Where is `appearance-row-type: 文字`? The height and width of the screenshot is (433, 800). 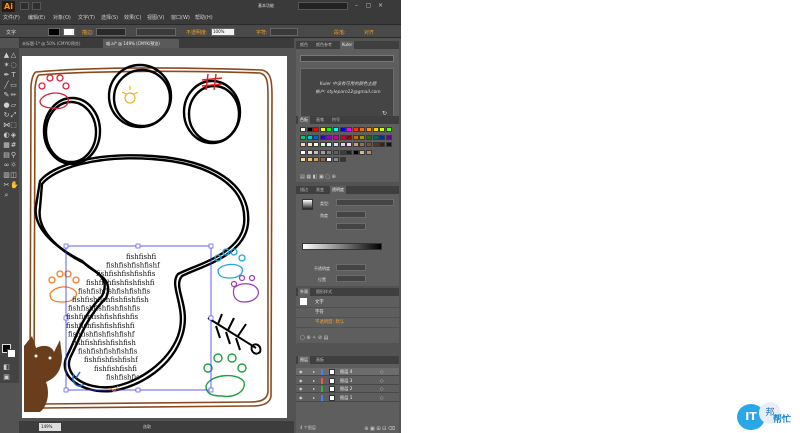
appearance-row-type: 文字 is located at coordinates (347, 303).